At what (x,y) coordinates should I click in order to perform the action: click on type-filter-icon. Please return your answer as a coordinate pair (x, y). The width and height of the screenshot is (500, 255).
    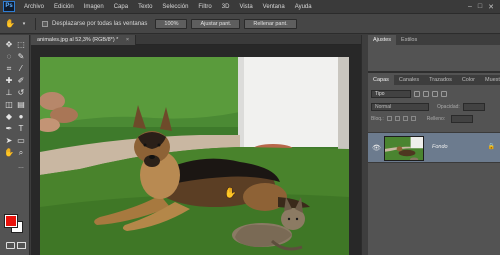
    Looking at the image, I should click on (435, 93).